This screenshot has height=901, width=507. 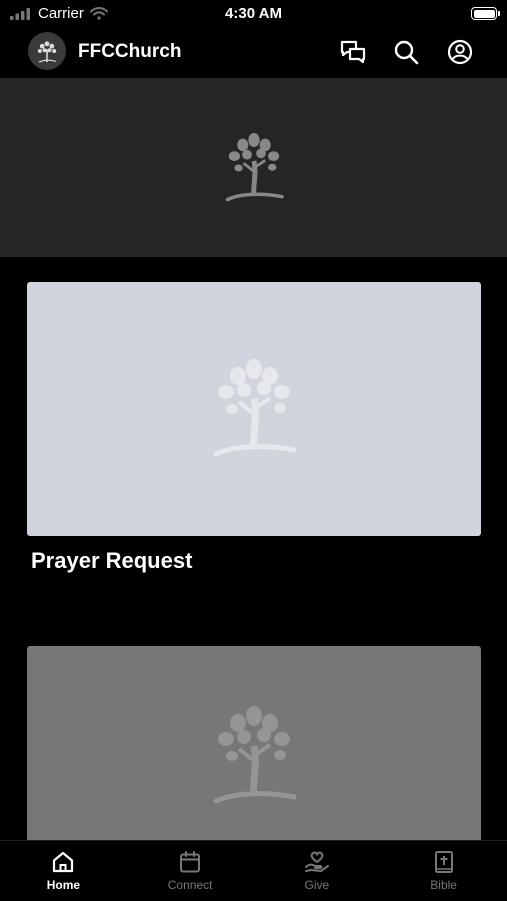 I want to click on app-header: FFCChurch, so click(x=253, y=53).